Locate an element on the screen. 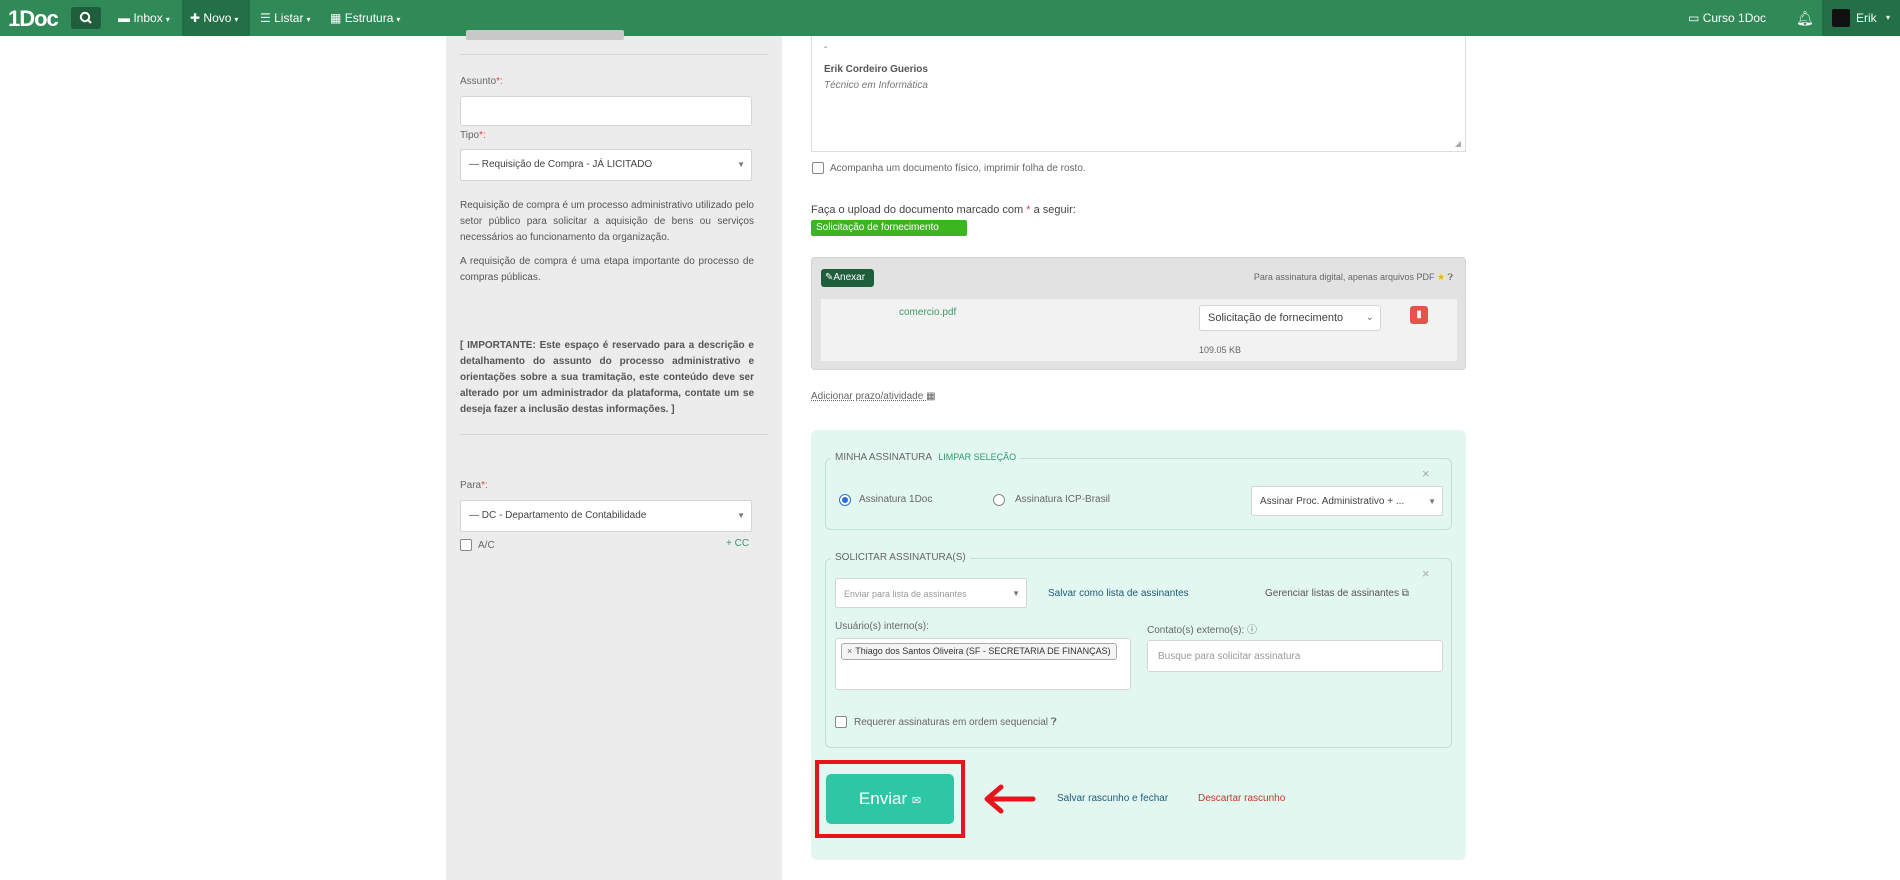 The image size is (1900, 880). manage-lists-link: Gerenciar listas de assinantes ⧉ is located at coordinates (1337, 593).